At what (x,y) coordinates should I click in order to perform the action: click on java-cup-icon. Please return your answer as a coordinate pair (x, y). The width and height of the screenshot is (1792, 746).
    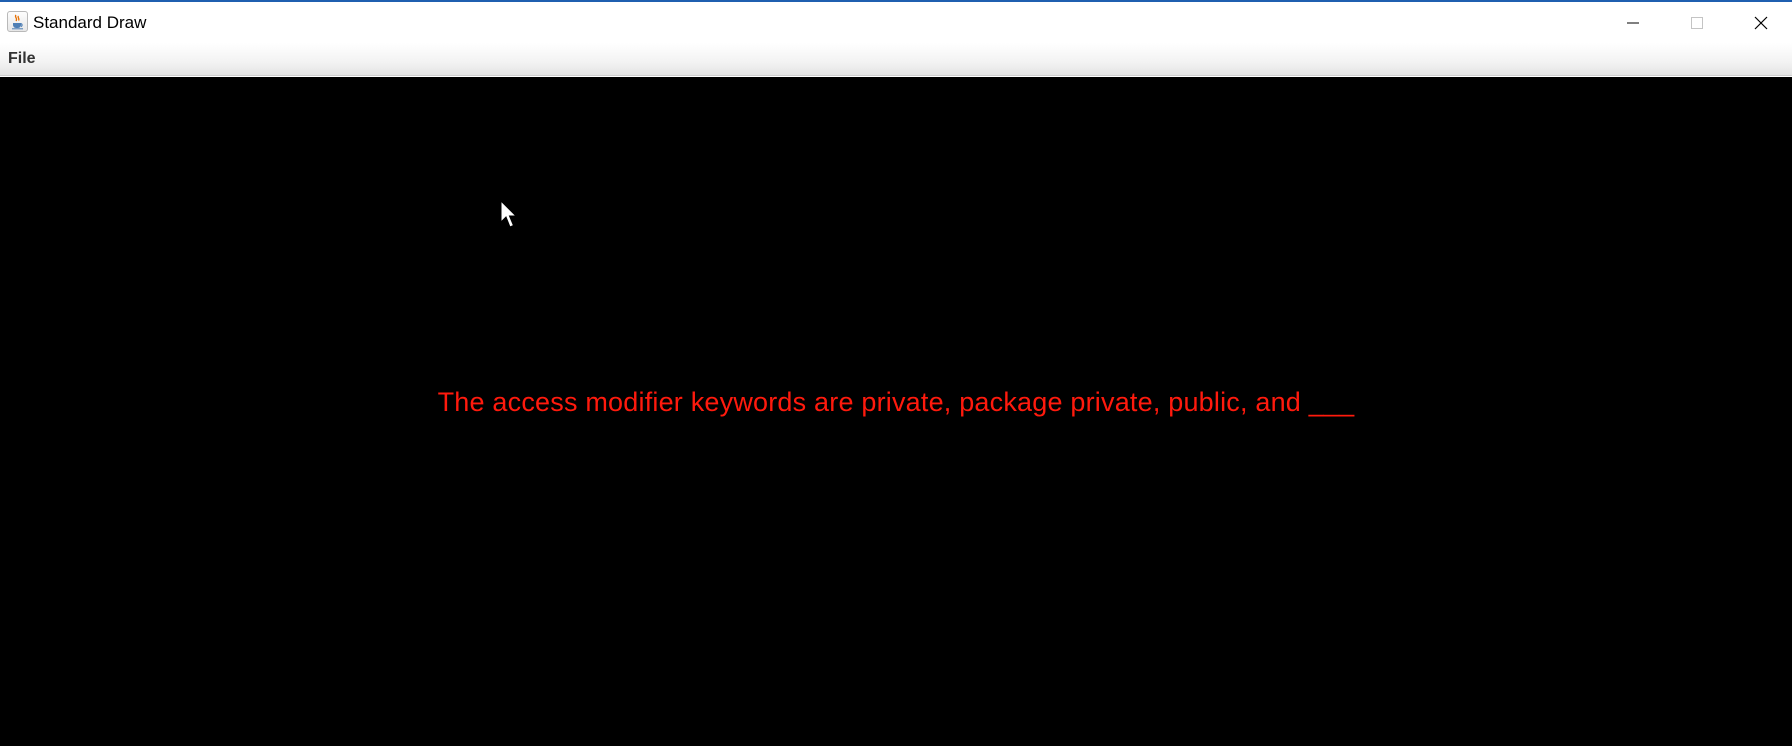
    Looking at the image, I should click on (17, 21).